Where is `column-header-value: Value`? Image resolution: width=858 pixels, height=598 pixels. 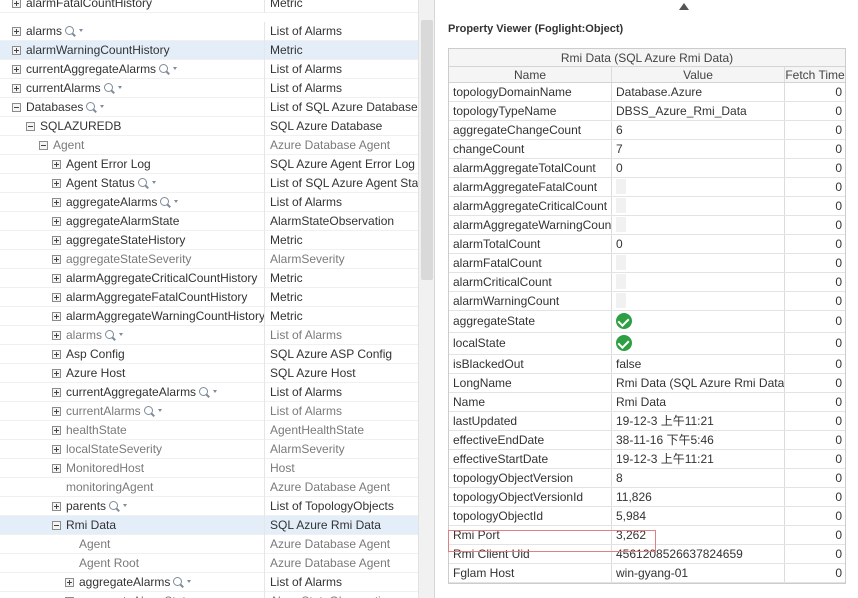
column-header-value: Value is located at coordinates (698, 74).